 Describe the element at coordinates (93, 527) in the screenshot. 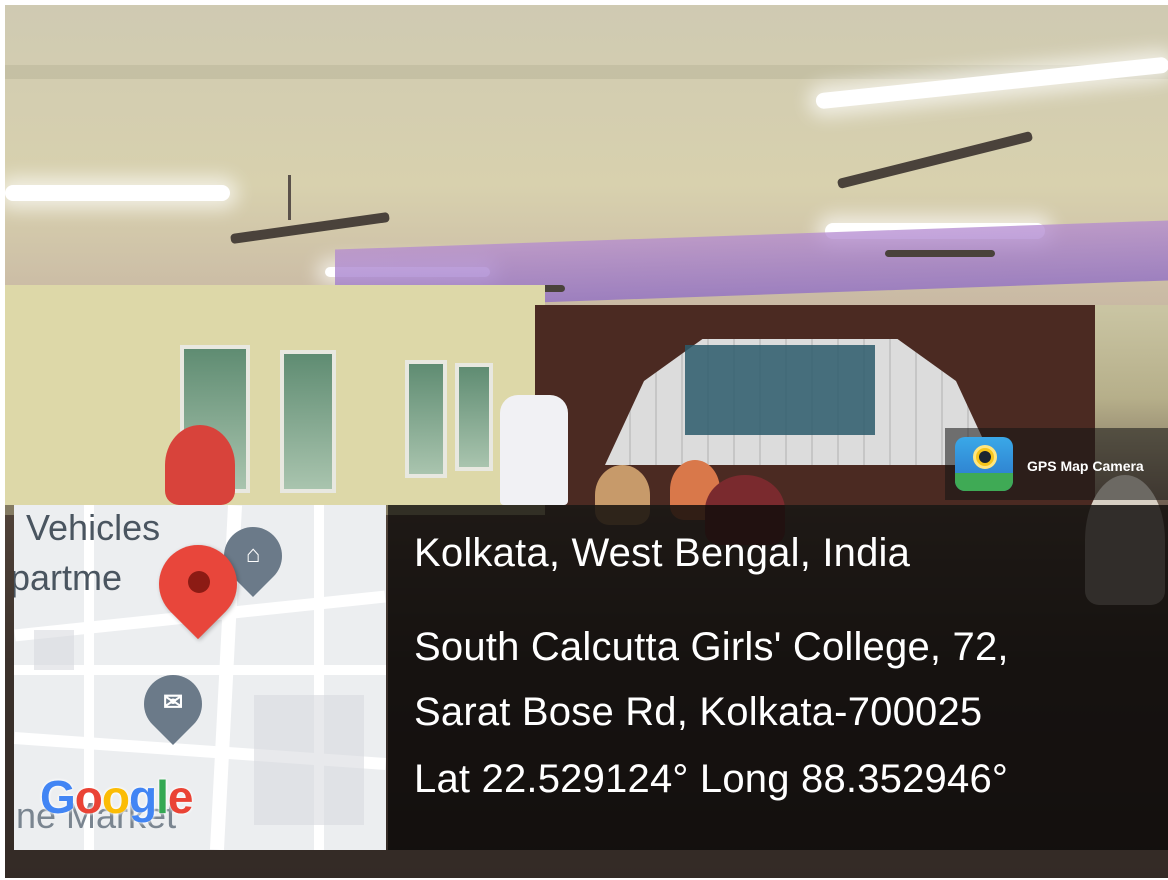

I see `map-label-vehicles: Vehicles` at that location.